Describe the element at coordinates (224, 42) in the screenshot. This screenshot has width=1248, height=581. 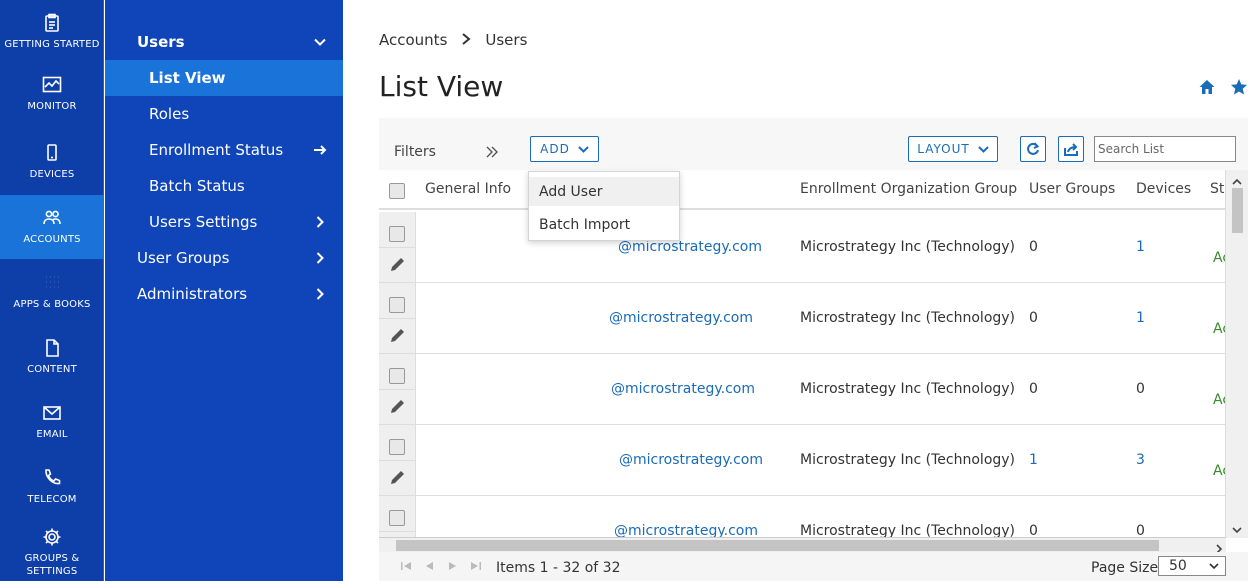
I see `subnav-users: Users` at that location.